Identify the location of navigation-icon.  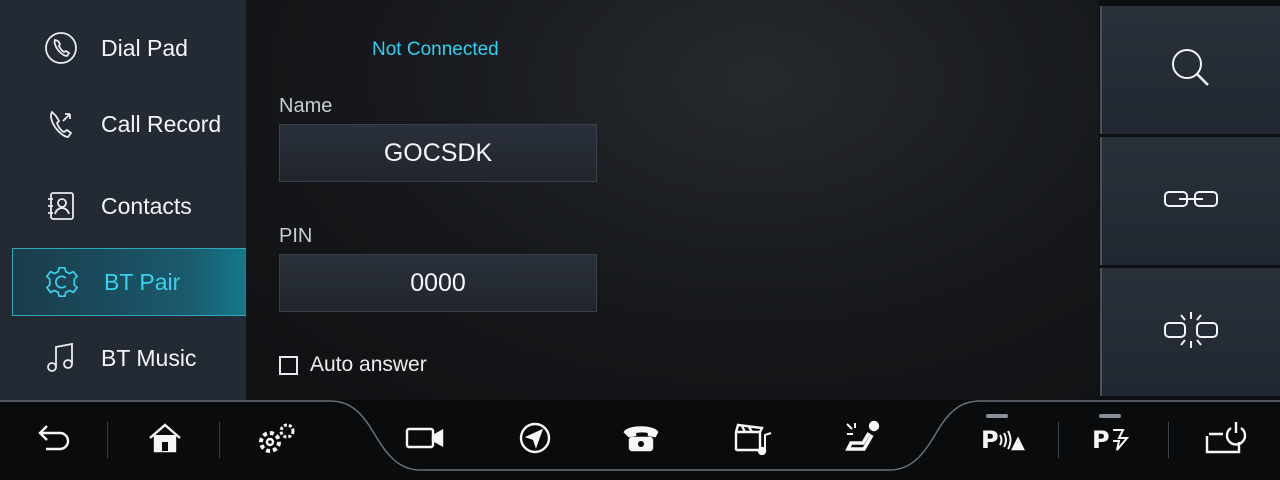
(535, 440).